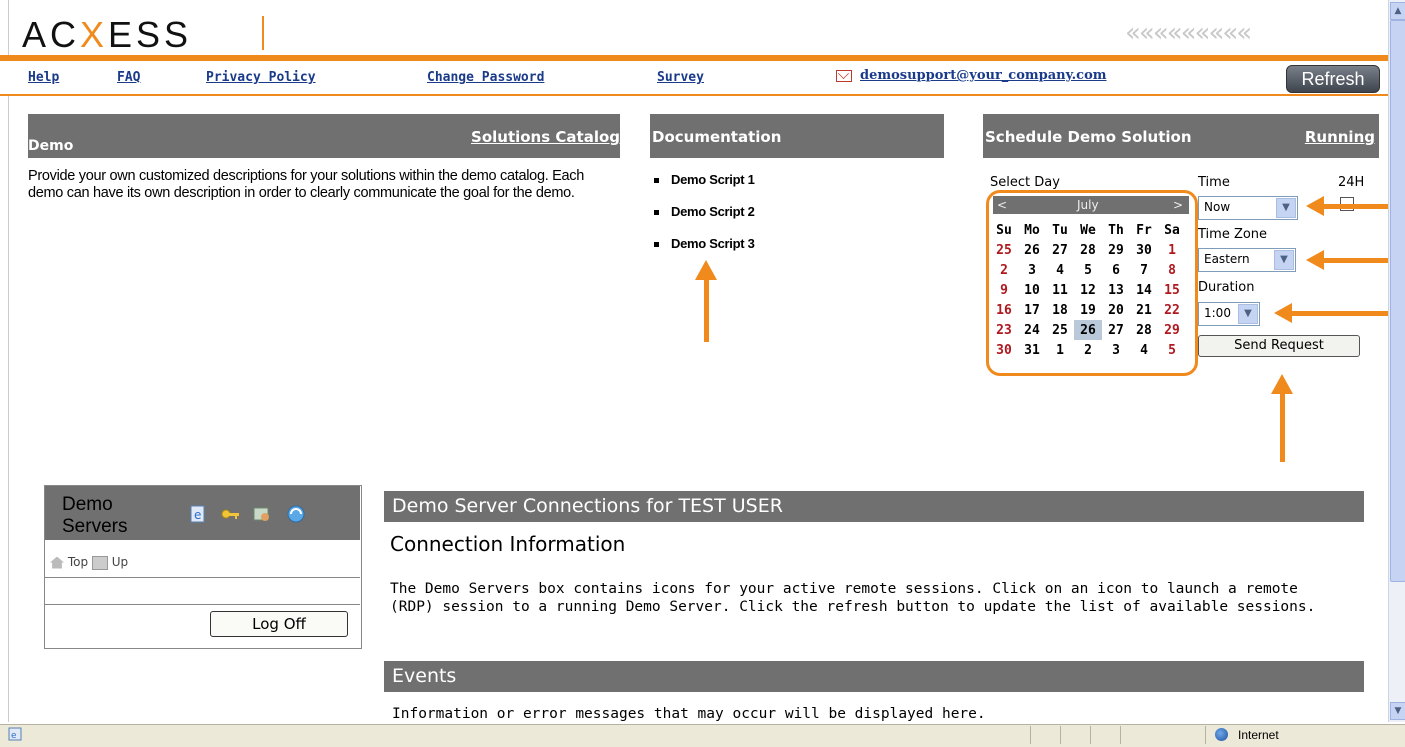 The width and height of the screenshot is (1405, 747). Describe the element at coordinates (1004, 290) in the screenshot. I see `calendar-day: 9` at that location.